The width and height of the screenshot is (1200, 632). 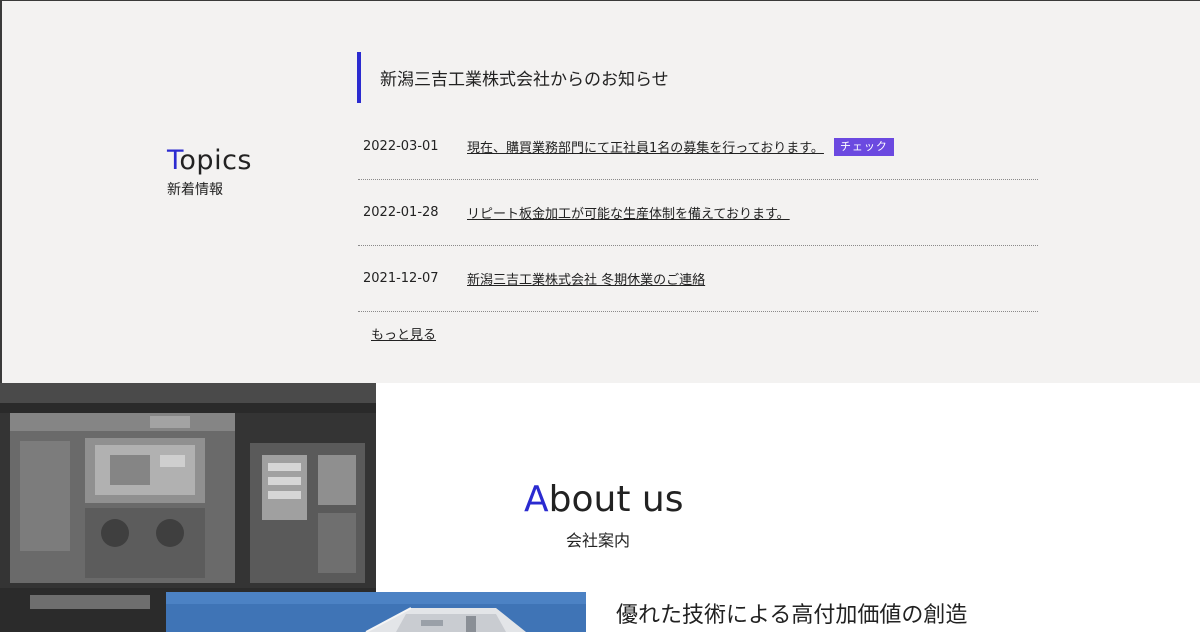 I want to click on news-link: 現在、購買業務部門にて正社員1名の募集を行っております。, so click(x=645, y=146).